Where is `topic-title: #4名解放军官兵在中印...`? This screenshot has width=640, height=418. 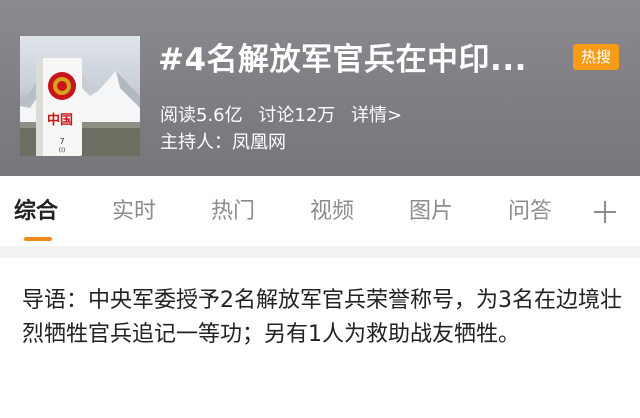 topic-title: #4名解放军官兵在中印... is located at coordinates (342, 60).